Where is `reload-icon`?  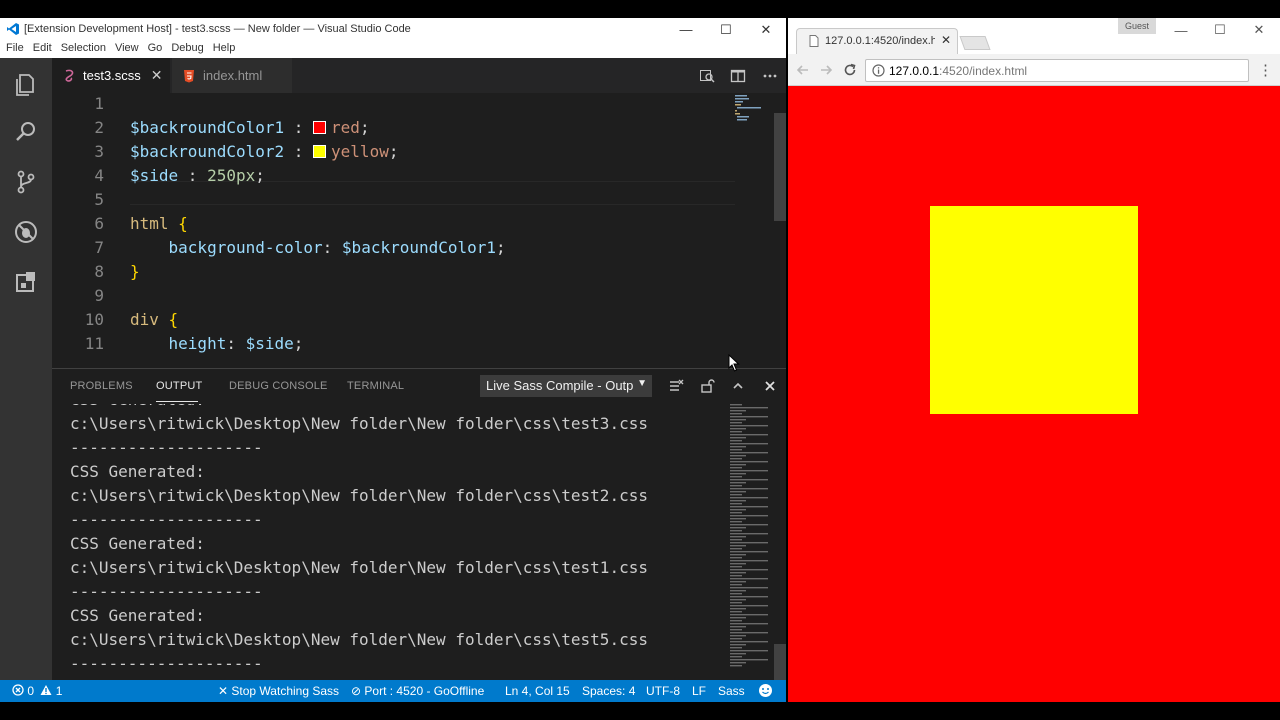 reload-icon is located at coordinates (850, 70).